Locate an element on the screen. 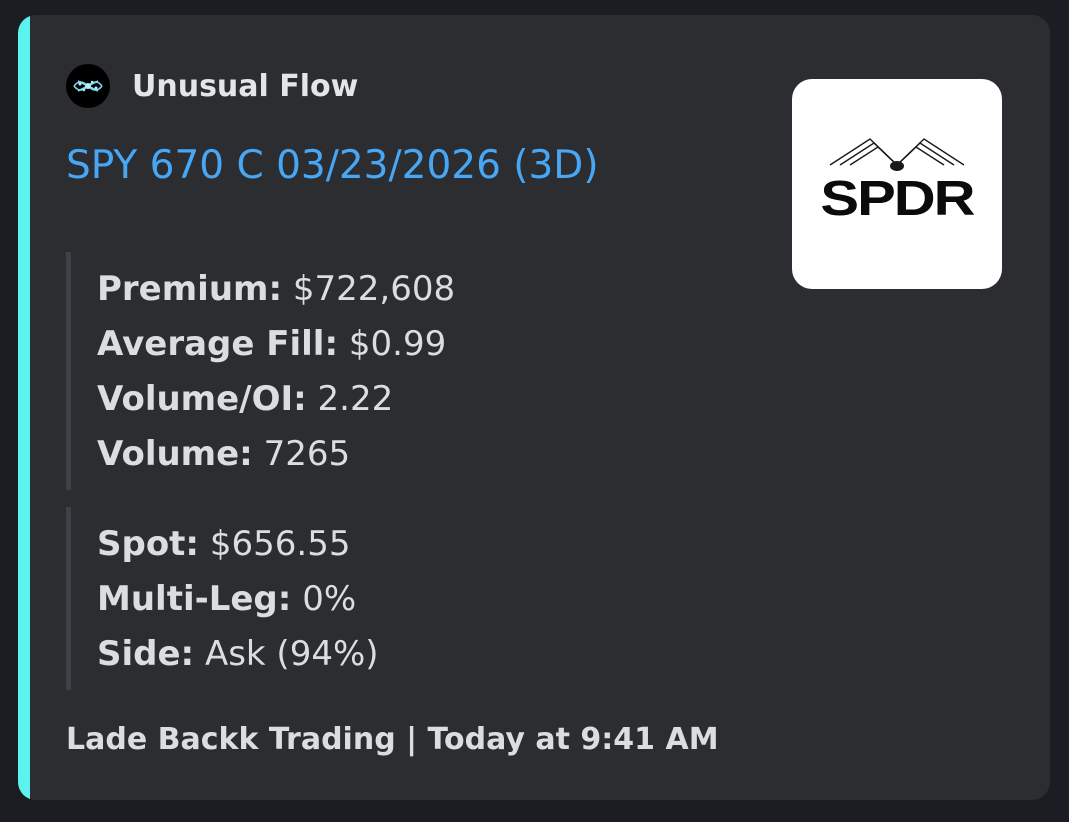 The height and width of the screenshot is (822, 1069). field-premium: Premium: $722,608 is located at coordinates (276, 289).